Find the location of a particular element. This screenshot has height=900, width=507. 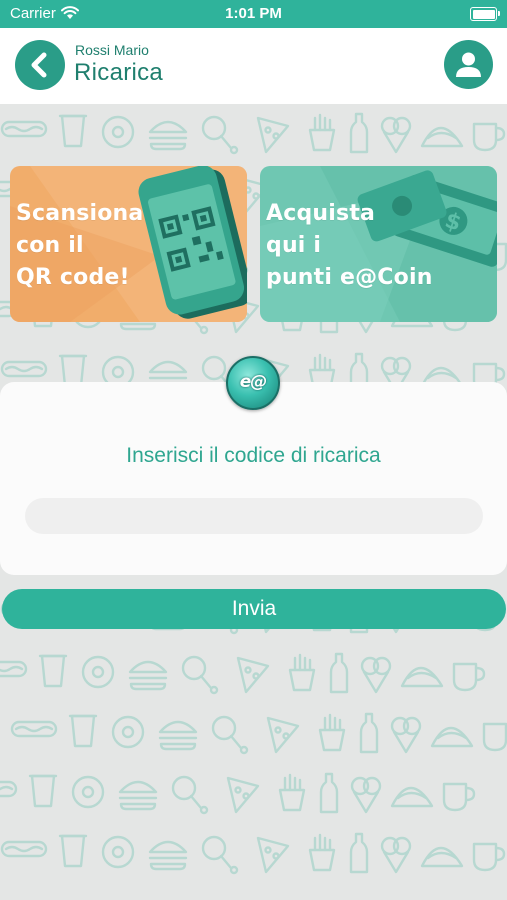

battery-icon is located at coordinates (485, 14).